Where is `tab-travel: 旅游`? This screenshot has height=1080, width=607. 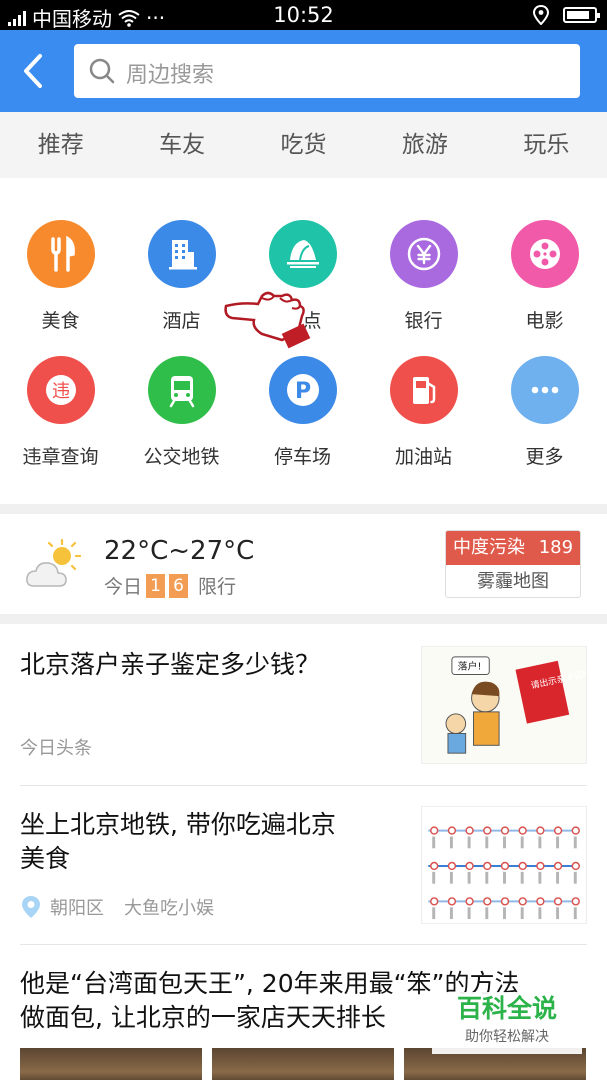 tab-travel: 旅游 is located at coordinates (424, 145).